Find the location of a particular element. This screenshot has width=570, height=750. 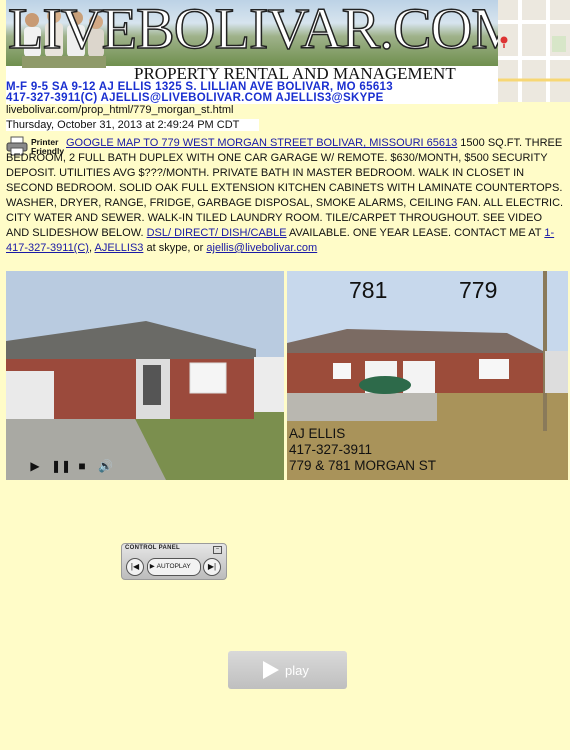

autoplay-button: ▶ AUTOPLAY is located at coordinates (174, 567).